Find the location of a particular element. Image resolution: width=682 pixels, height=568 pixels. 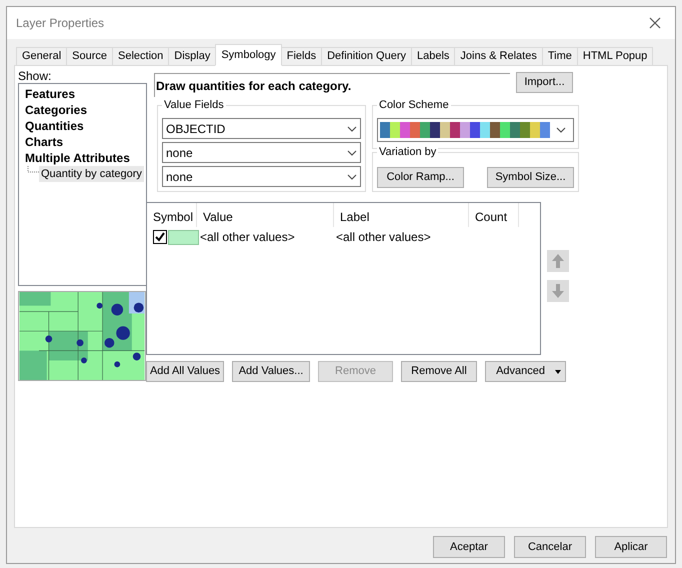

column-header: Symbol is located at coordinates (172, 215).